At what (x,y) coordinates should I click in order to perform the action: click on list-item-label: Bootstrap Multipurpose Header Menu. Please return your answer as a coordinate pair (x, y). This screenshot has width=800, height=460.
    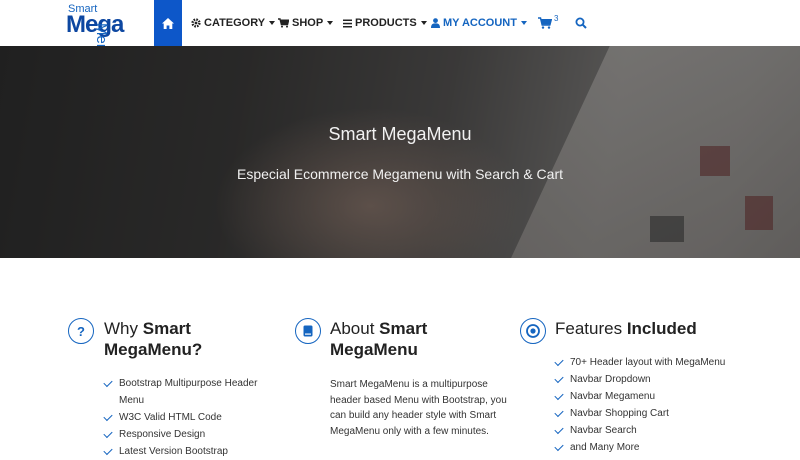
    Looking at the image, I should click on (188, 392).